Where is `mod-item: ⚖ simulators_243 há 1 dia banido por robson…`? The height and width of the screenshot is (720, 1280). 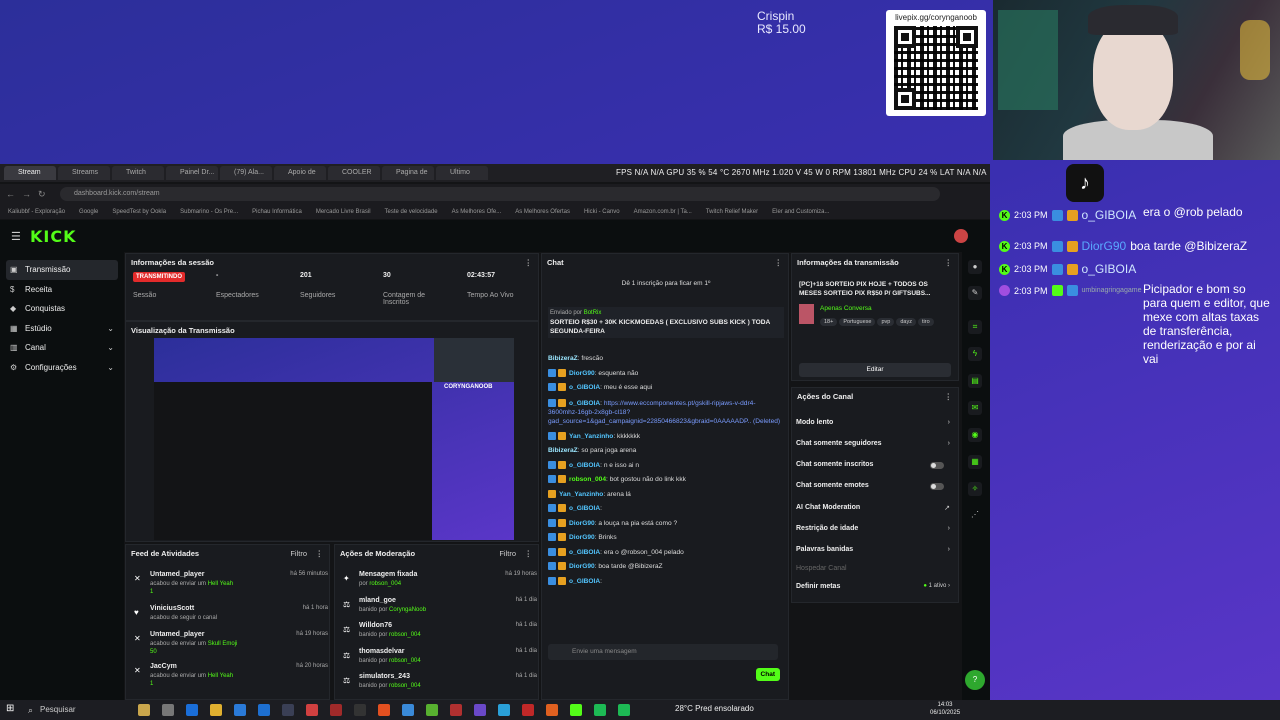
mod-item: ⚖ simulators_243 há 1 dia banido por robson… is located at coordinates (440, 681).